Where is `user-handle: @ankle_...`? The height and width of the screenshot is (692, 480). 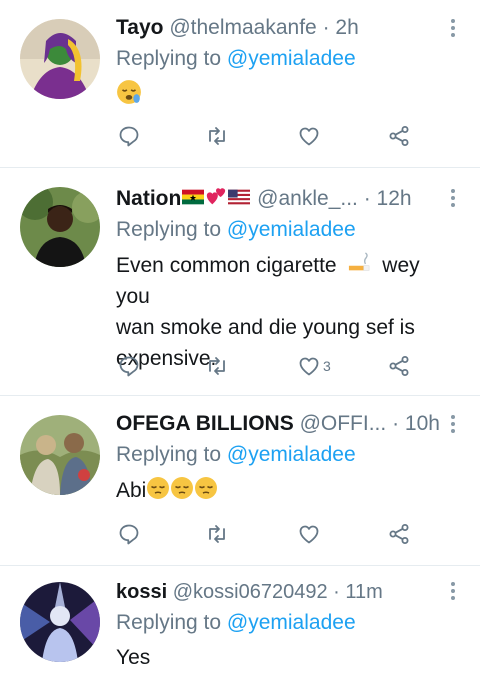 user-handle: @ankle_... is located at coordinates (307, 198).